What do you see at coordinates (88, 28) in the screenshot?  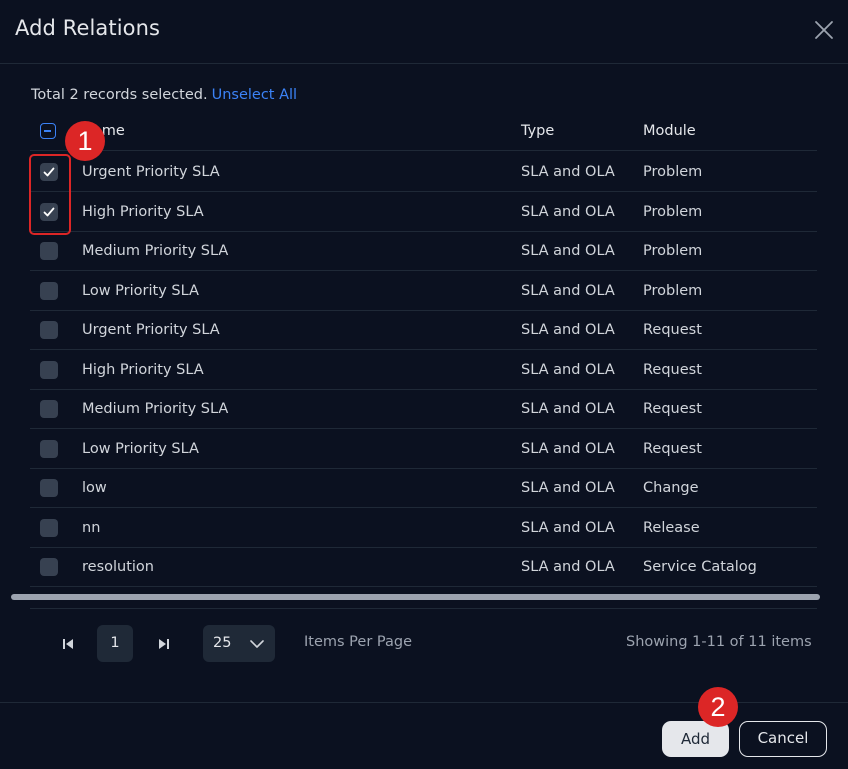 I see `dialog-title: Add Relations` at bounding box center [88, 28].